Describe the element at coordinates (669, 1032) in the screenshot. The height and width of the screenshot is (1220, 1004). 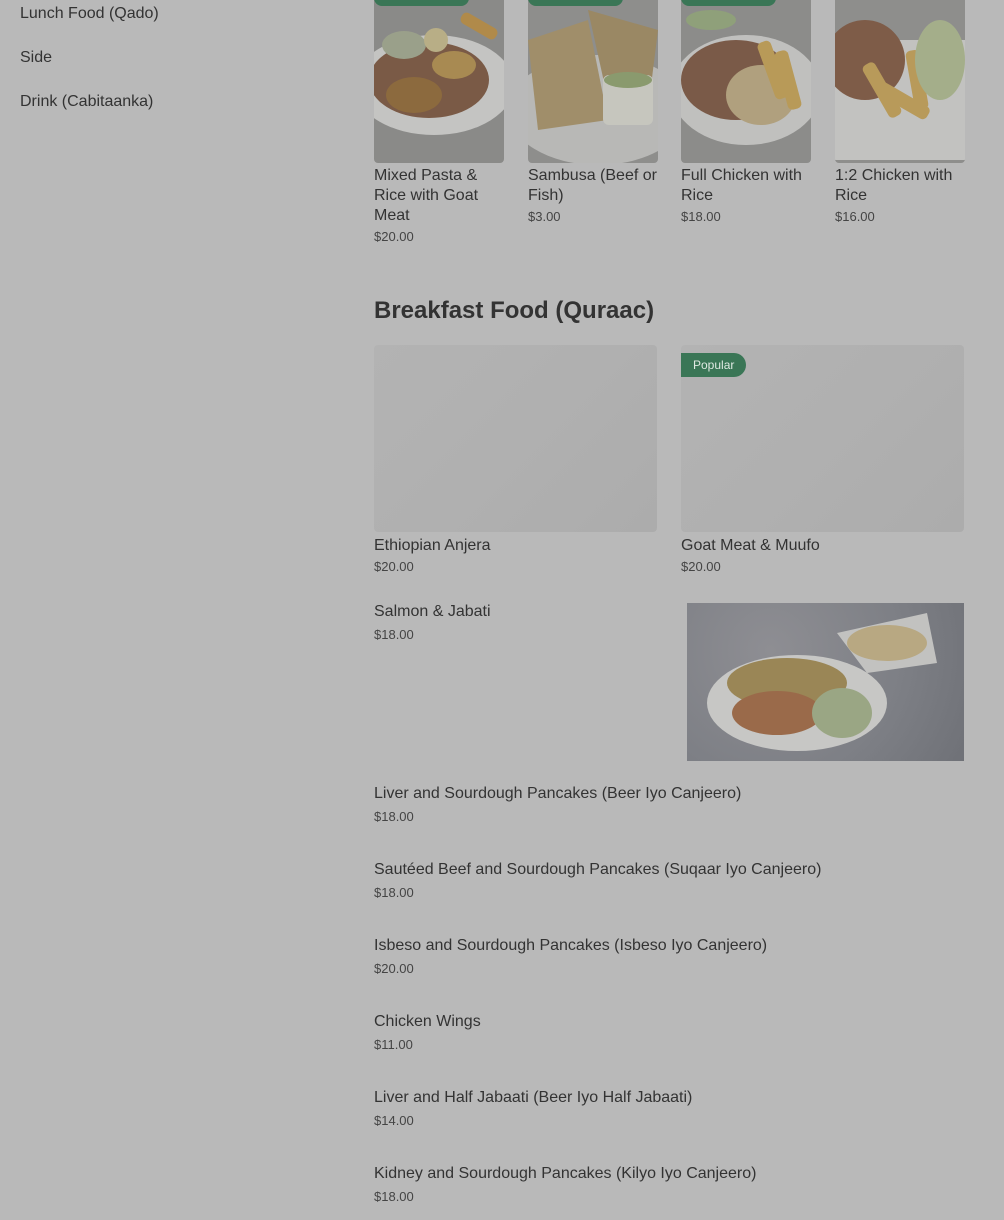
I see `menu-item-row: Chicken Wings $11.00` at that location.